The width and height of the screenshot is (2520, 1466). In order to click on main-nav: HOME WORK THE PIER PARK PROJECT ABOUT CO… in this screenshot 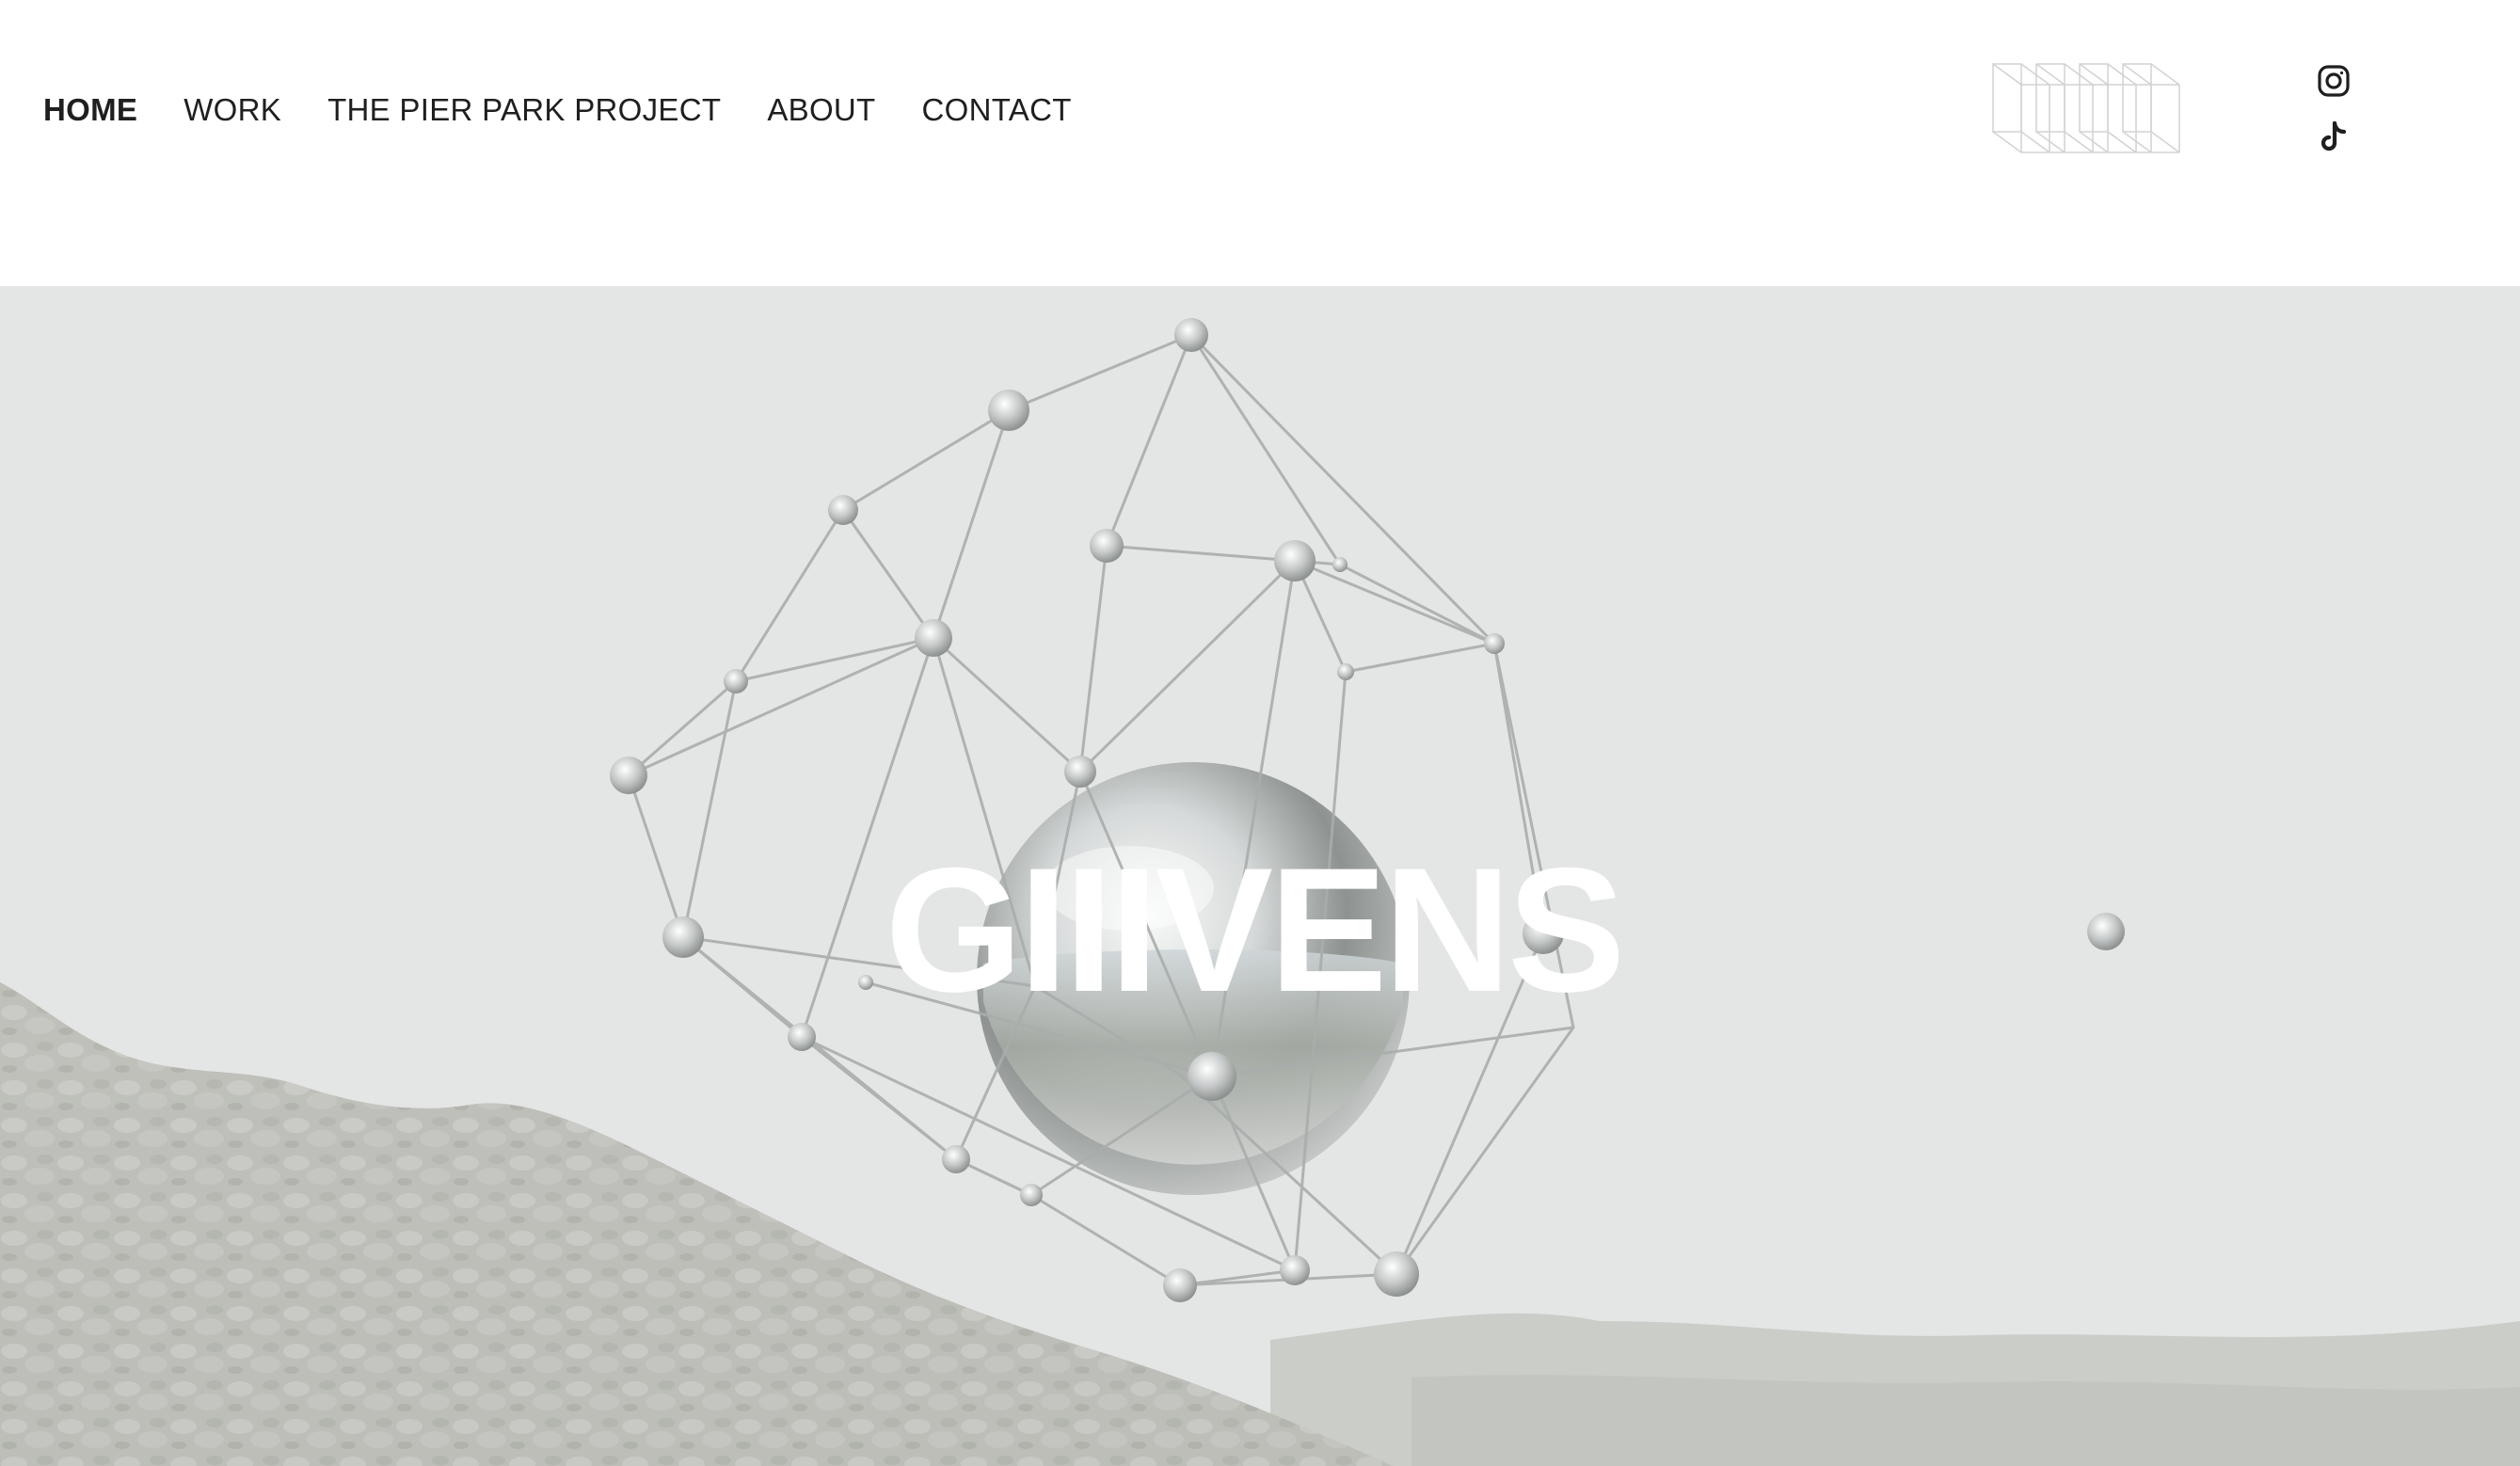, I will do `click(580, 110)`.